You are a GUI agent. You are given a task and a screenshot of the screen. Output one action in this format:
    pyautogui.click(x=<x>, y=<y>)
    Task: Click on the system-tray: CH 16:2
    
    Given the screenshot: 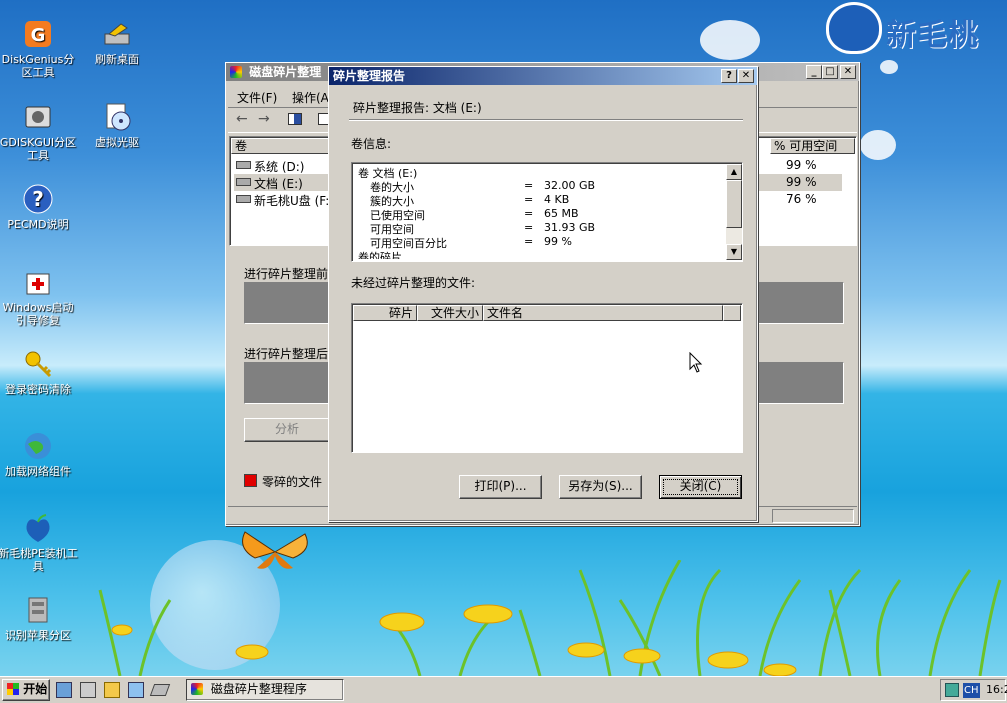 What is the action you would take?
    pyautogui.click(x=973, y=690)
    